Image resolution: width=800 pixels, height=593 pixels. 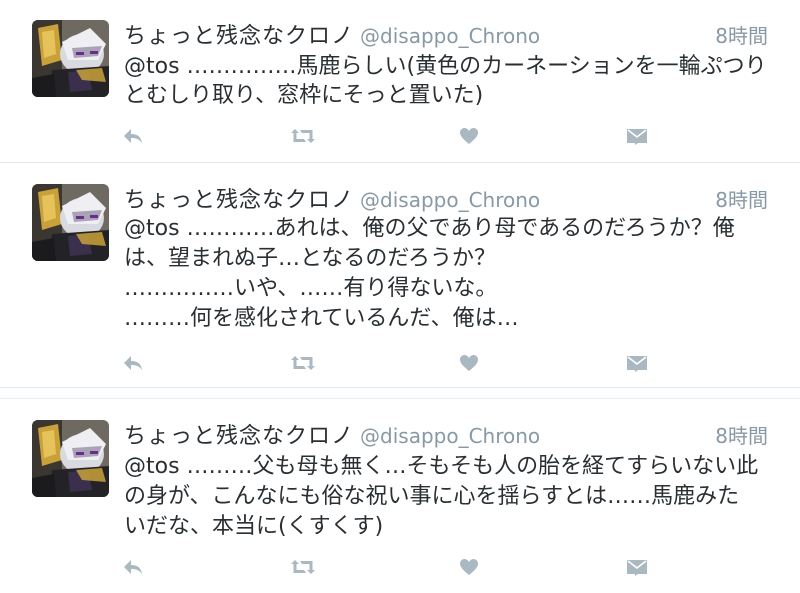 I want to click on tweet-text-line: とむしり取り、窓枠にそっと置いた), so click(x=304, y=95).